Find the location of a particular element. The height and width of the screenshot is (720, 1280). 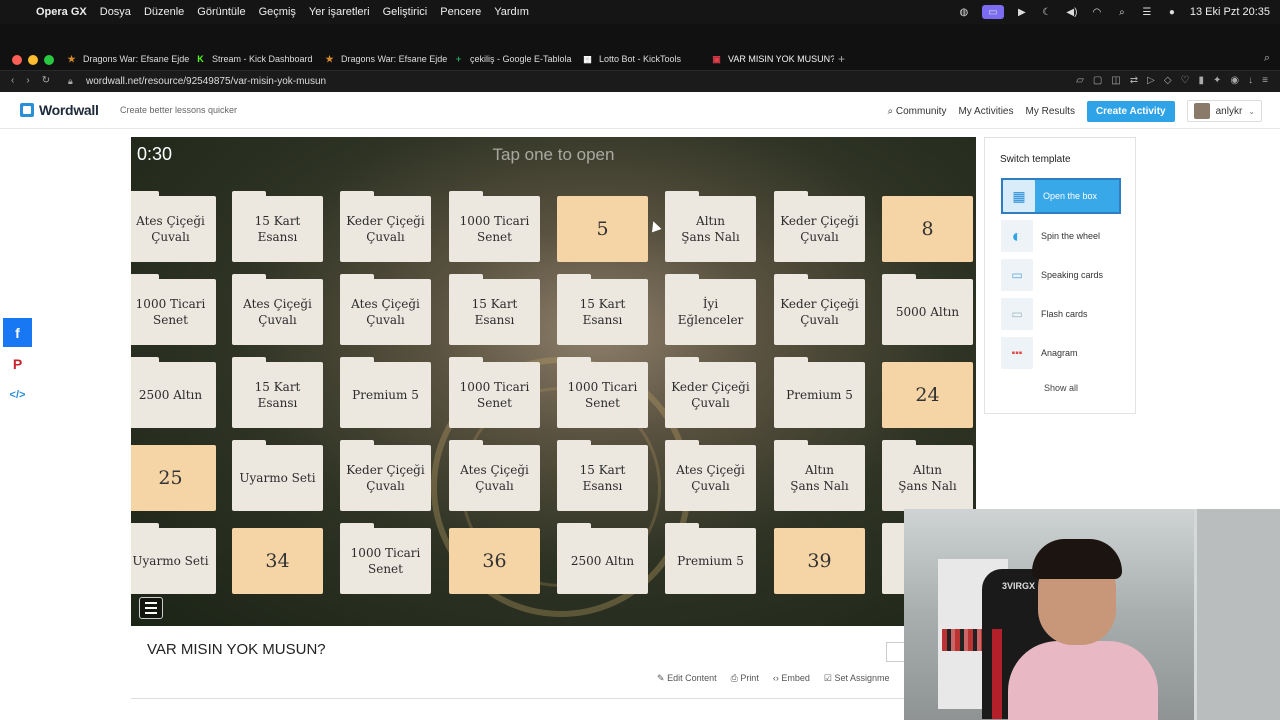

template-anagram: ▪▪▪ Anagram is located at coordinates (1061, 353).